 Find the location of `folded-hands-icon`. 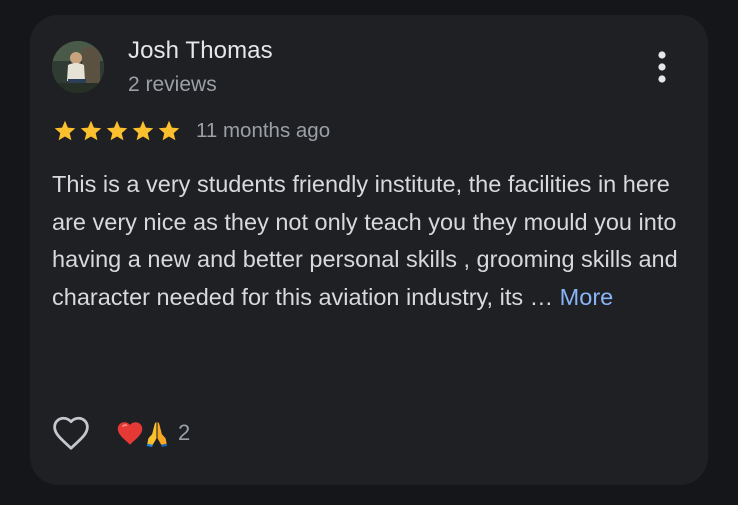

folded-hands-icon is located at coordinates (157, 434).